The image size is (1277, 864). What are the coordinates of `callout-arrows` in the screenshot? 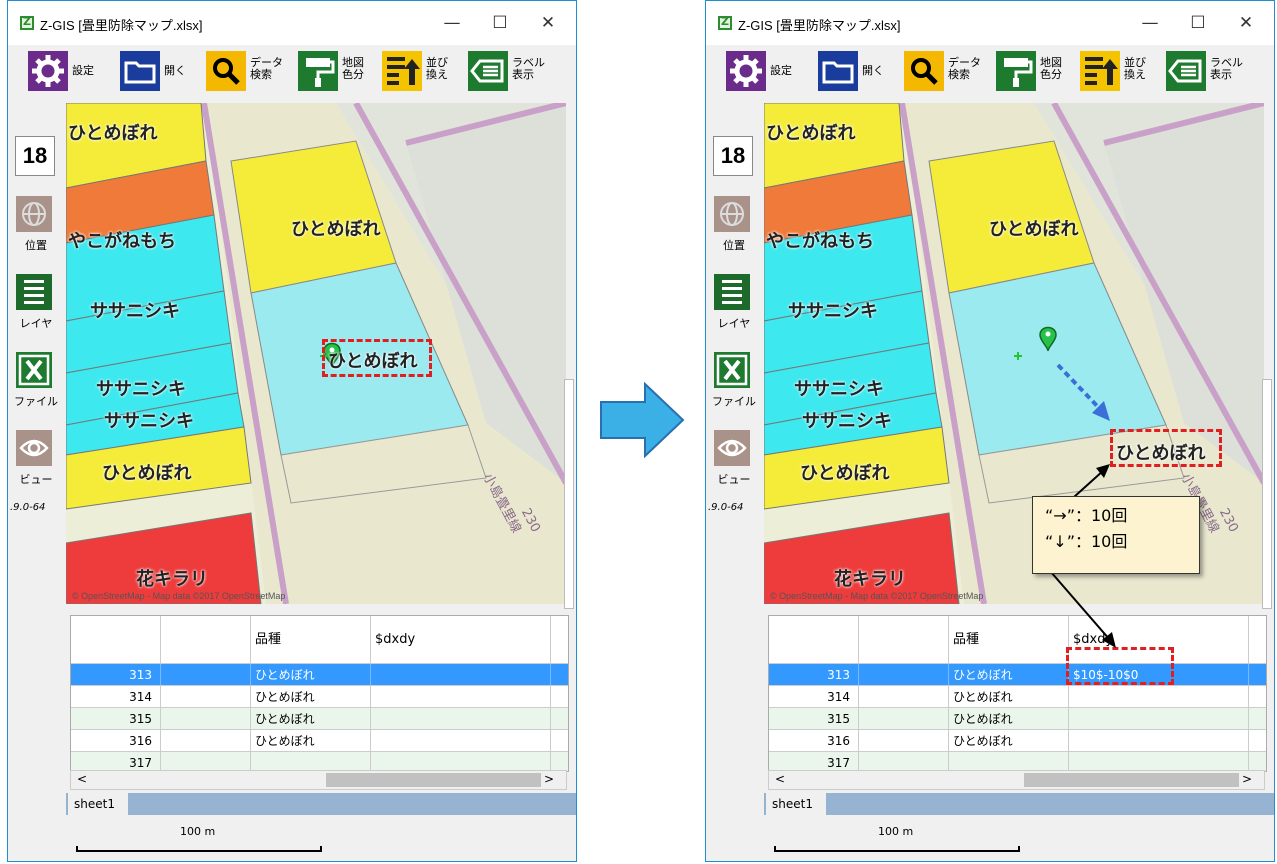 It's located at (1079, 556).